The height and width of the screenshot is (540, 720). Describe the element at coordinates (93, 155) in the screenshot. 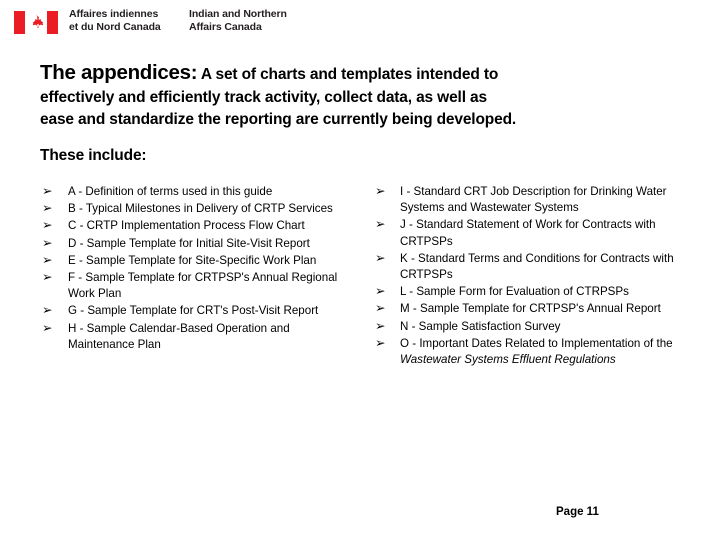

I see `these-include-label: These include:` at that location.